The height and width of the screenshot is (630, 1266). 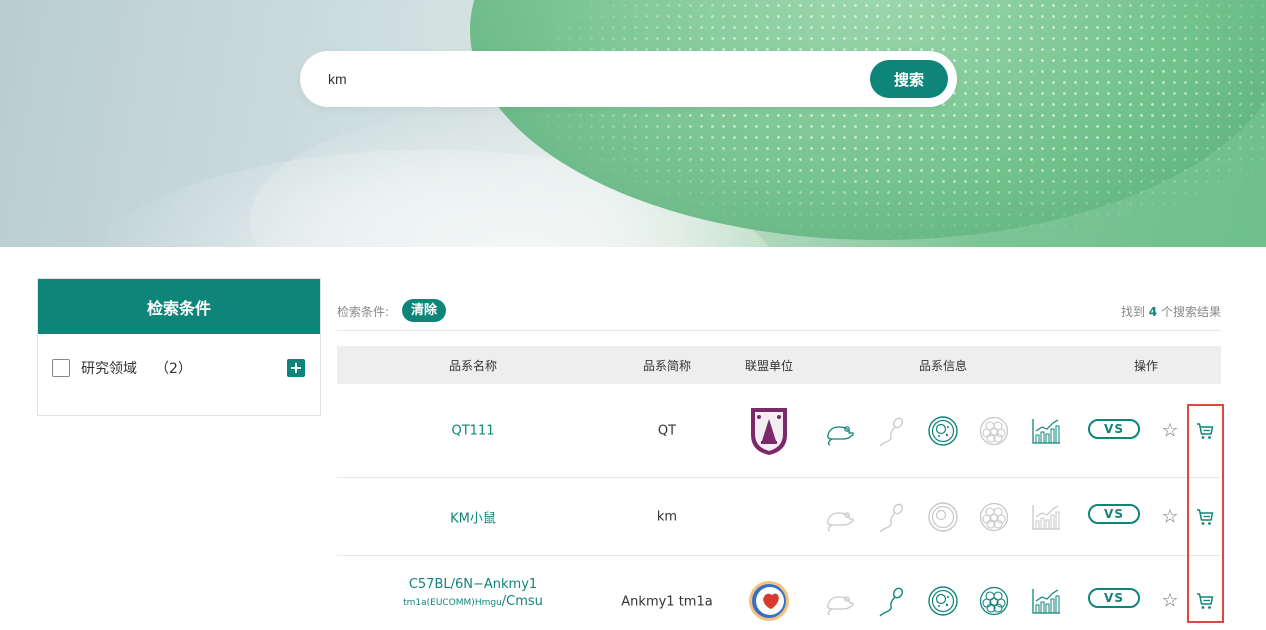 I want to click on column-header-actions: 操作, so click(x=1146, y=366).